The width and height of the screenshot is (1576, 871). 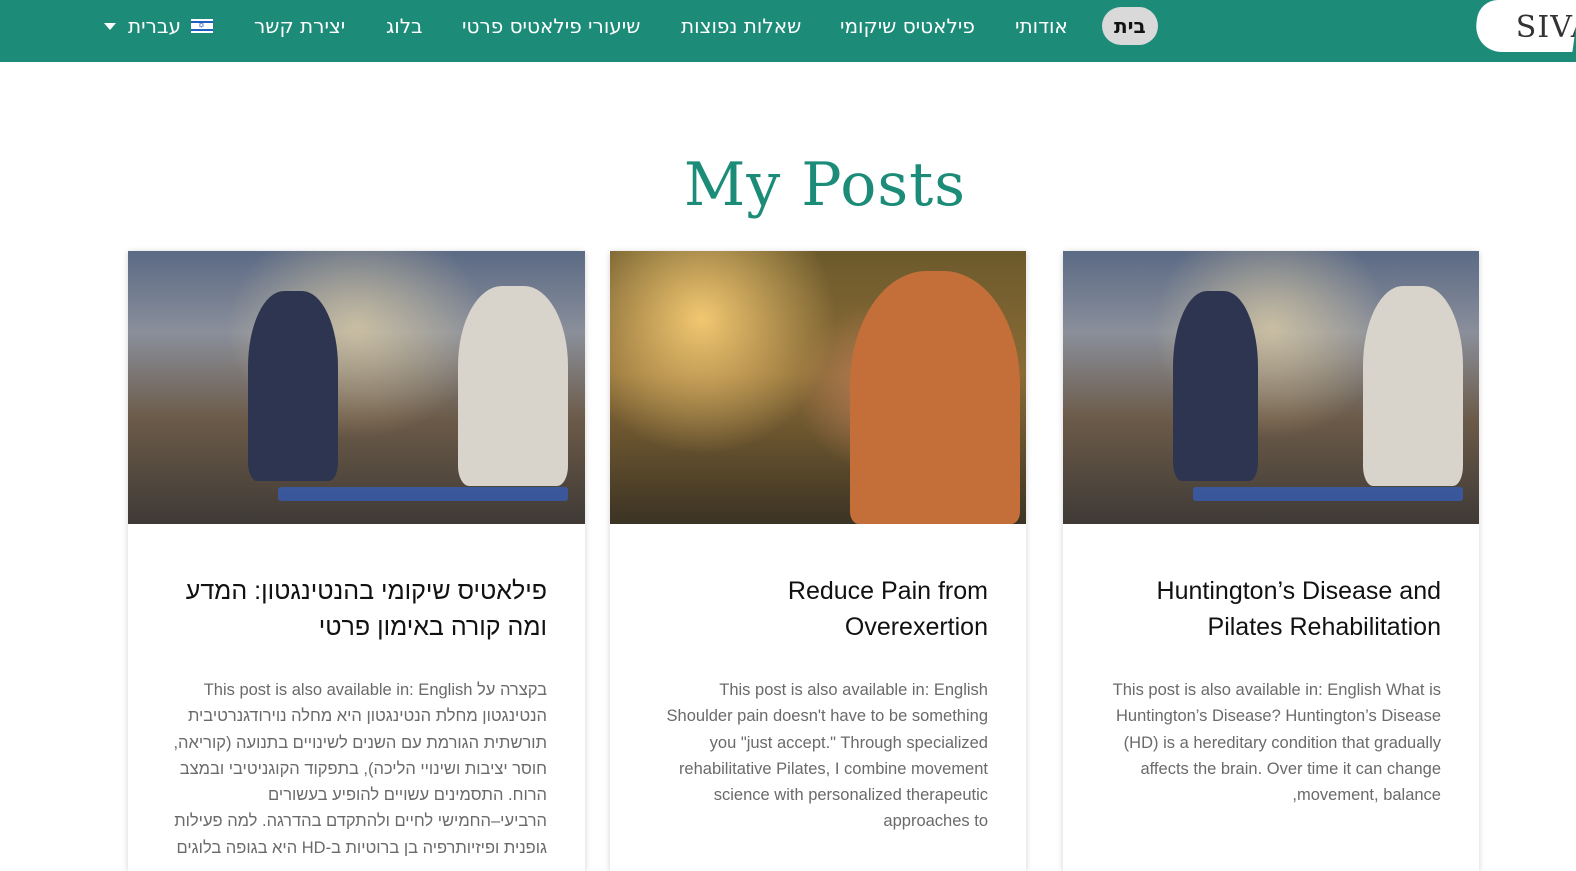 What do you see at coordinates (404, 26) in the screenshot?
I see `nav-blog: בלוג` at bounding box center [404, 26].